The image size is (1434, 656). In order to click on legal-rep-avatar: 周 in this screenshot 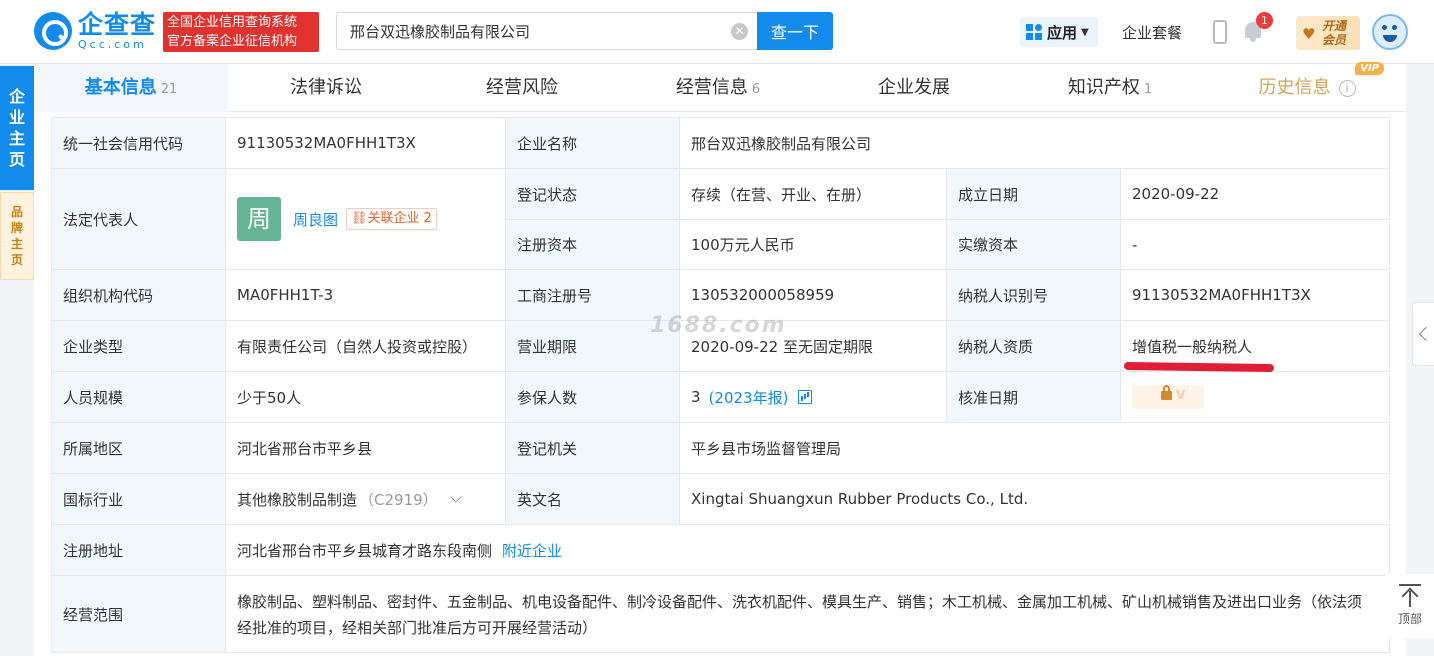, I will do `click(259, 219)`.